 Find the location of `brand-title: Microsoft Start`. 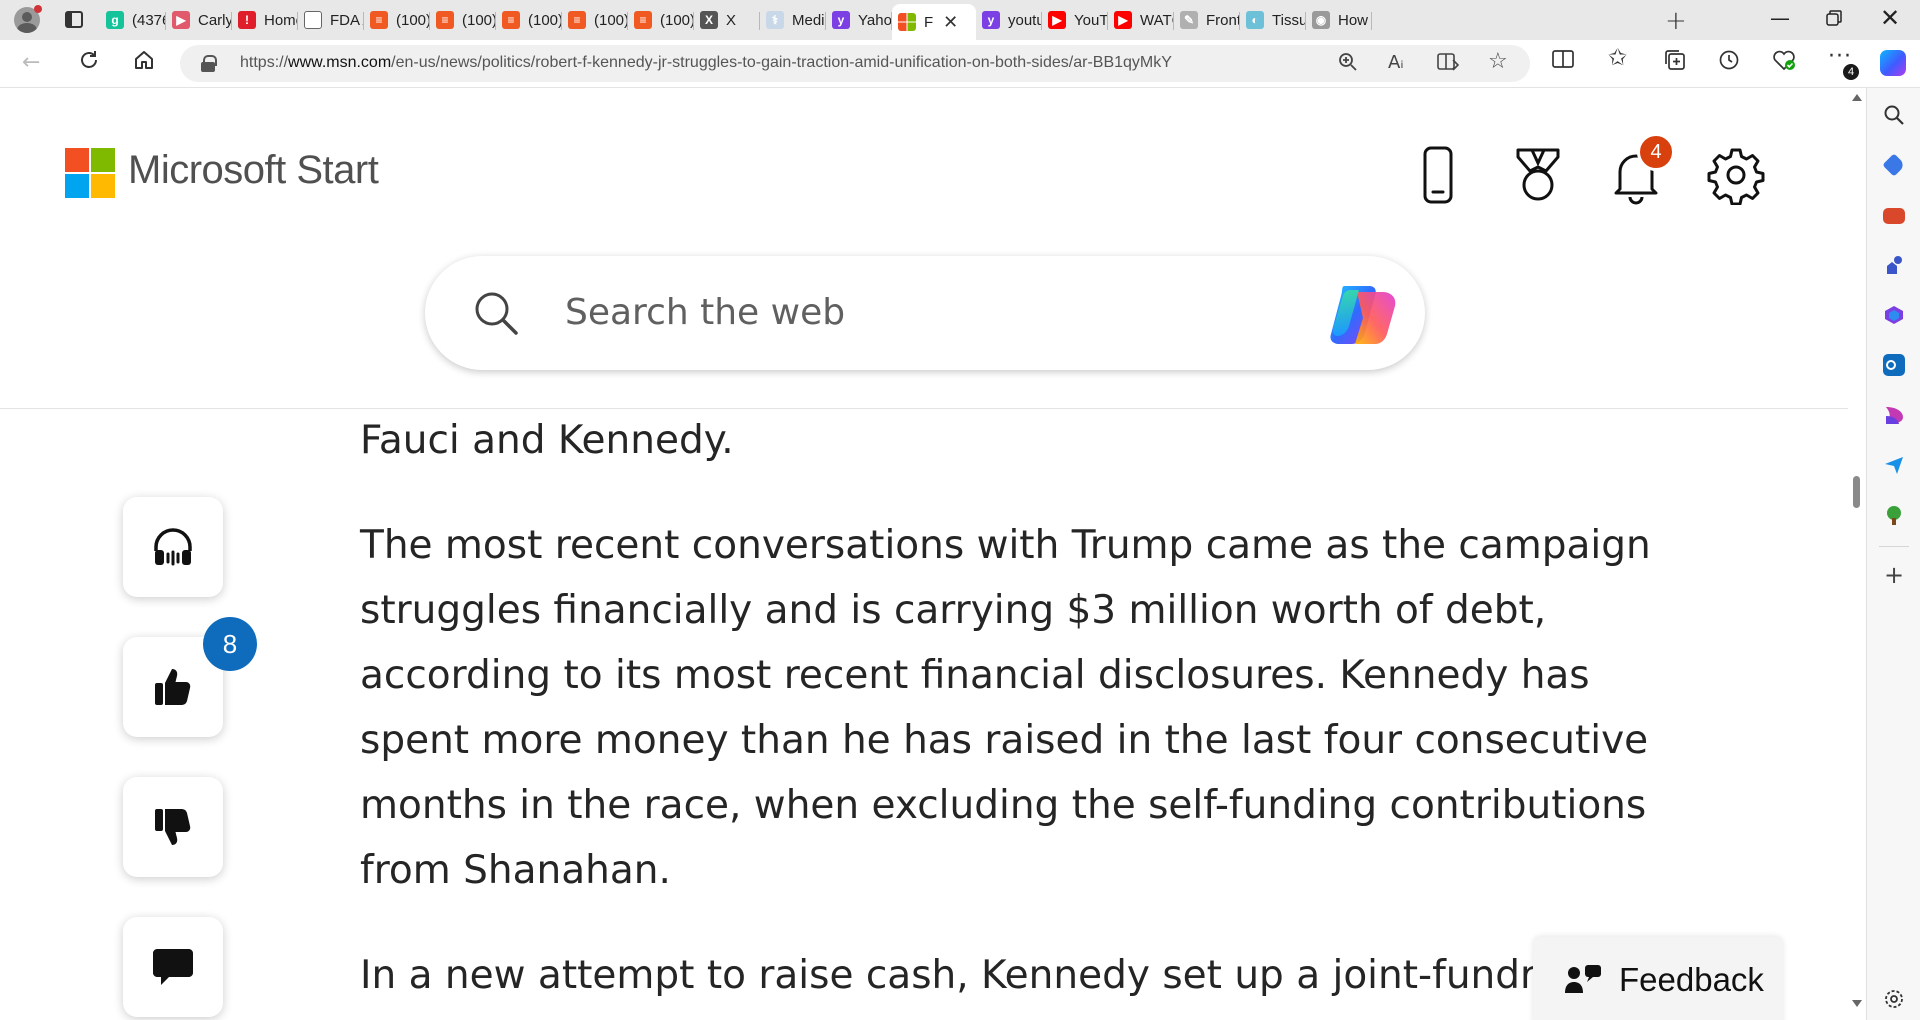

brand-title: Microsoft Start is located at coordinates (253, 170).